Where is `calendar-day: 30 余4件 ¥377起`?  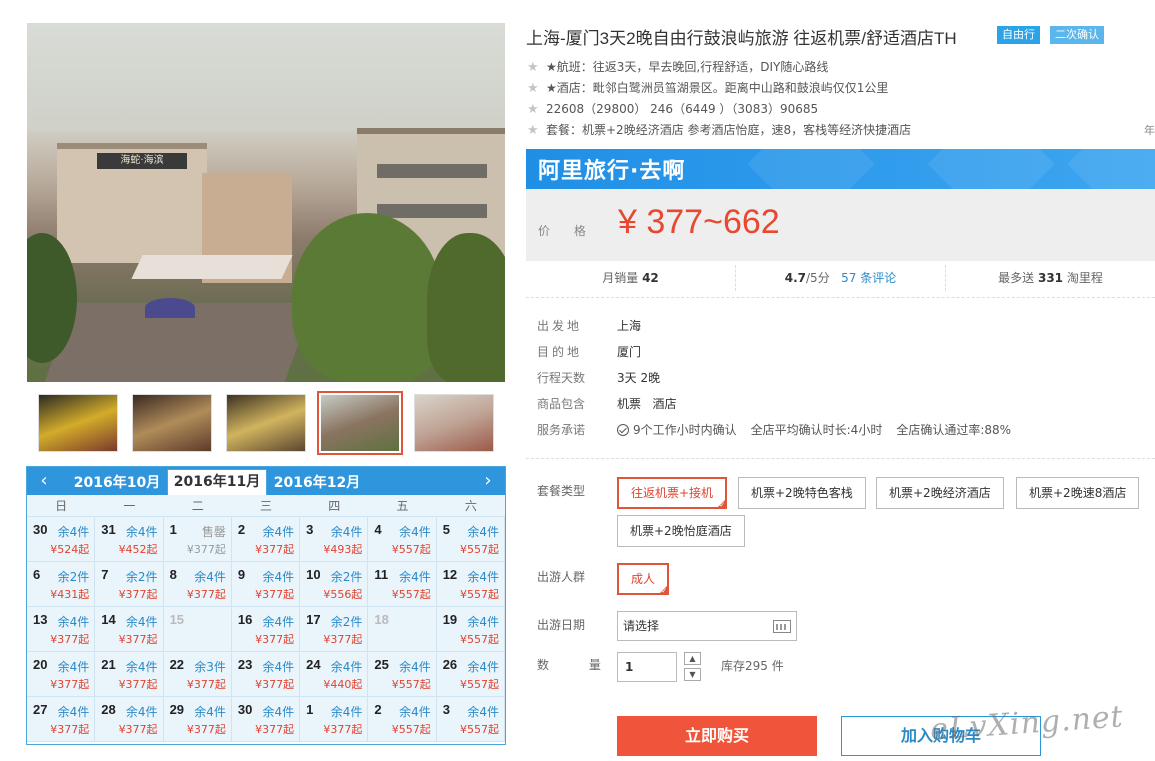
calendar-day: 30 余4件 ¥377起 is located at coordinates (266, 719).